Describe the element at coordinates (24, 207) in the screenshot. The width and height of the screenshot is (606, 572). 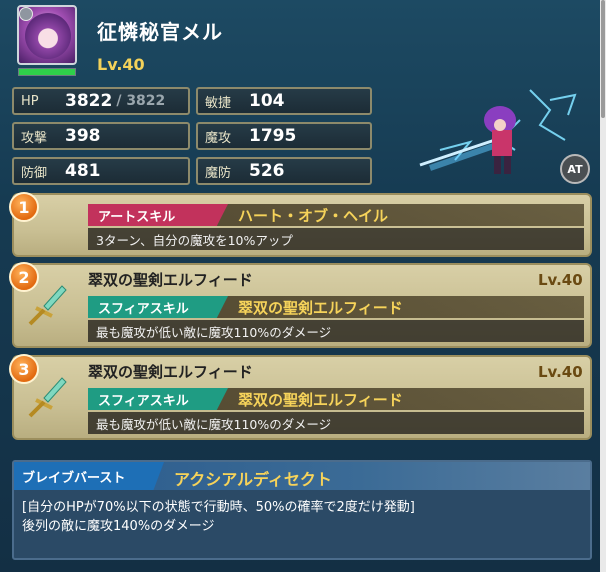
I see `skill-number-badge-1: 1` at that location.